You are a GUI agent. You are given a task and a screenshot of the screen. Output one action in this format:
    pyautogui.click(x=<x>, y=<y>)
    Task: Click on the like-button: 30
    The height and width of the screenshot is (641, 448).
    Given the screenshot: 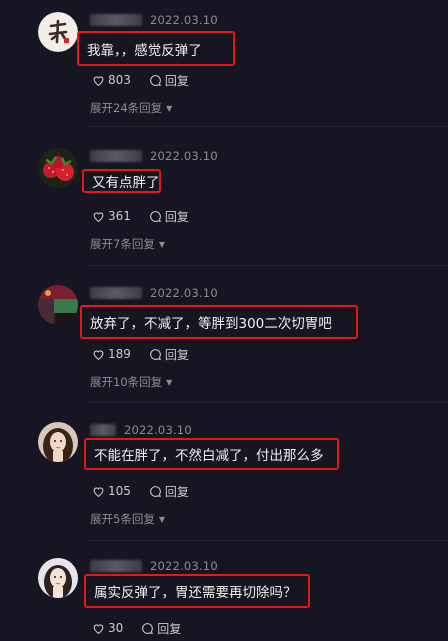 What is the action you would take?
    pyautogui.click(x=107, y=628)
    